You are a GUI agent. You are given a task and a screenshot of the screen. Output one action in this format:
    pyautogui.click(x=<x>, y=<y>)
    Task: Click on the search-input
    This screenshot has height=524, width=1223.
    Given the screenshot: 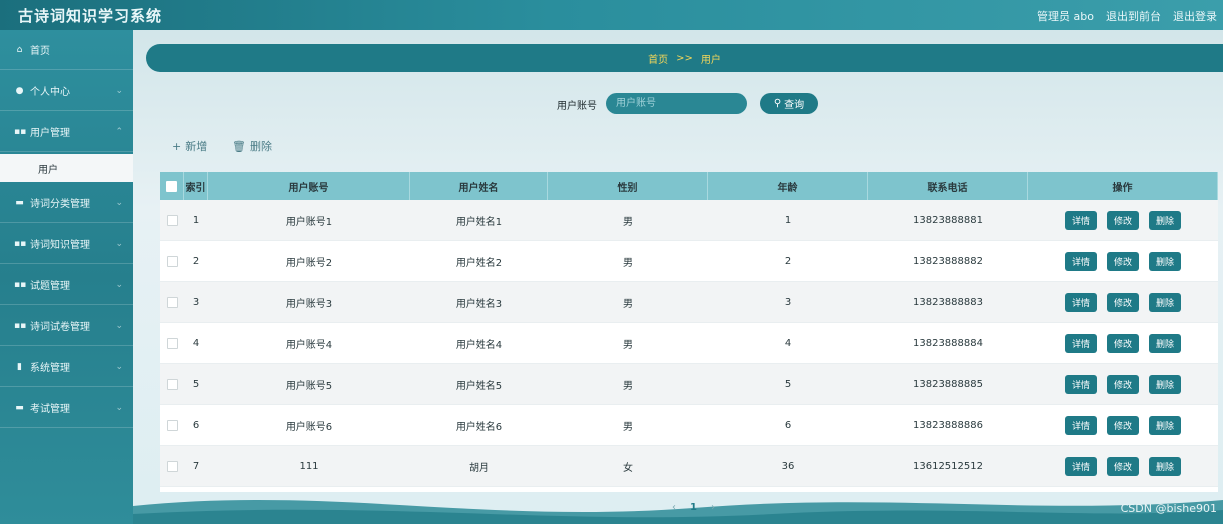 What is the action you would take?
    pyautogui.click(x=676, y=103)
    